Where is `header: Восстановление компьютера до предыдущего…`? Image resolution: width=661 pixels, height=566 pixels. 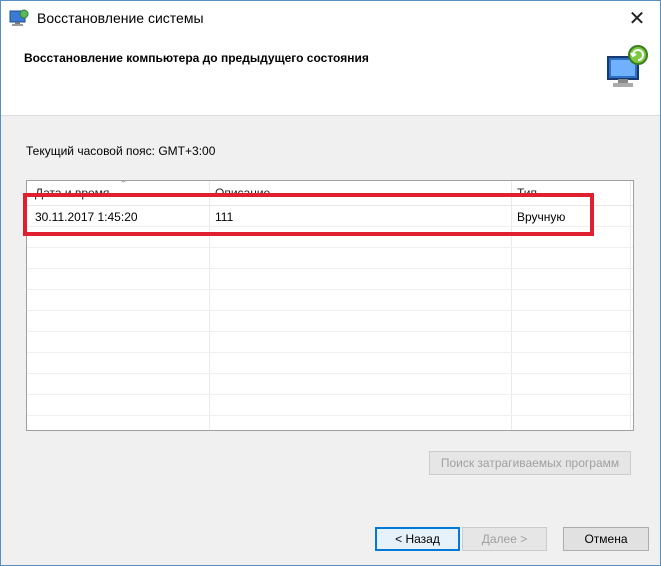
header: Восстановление компьютера до предыдущего… is located at coordinates (330, 77).